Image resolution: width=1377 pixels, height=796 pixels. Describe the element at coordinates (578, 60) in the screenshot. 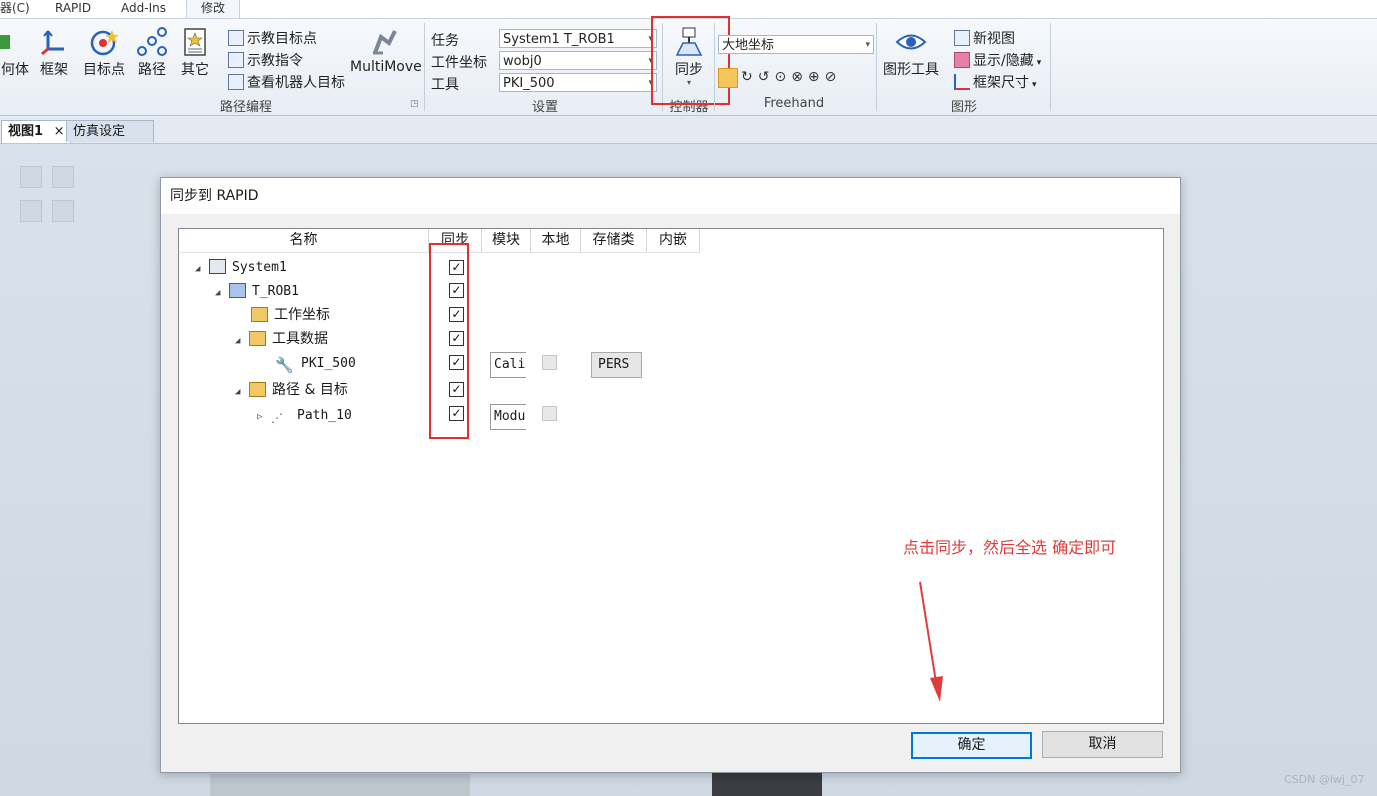

I see `wobj-select: wobj0 ▾` at that location.